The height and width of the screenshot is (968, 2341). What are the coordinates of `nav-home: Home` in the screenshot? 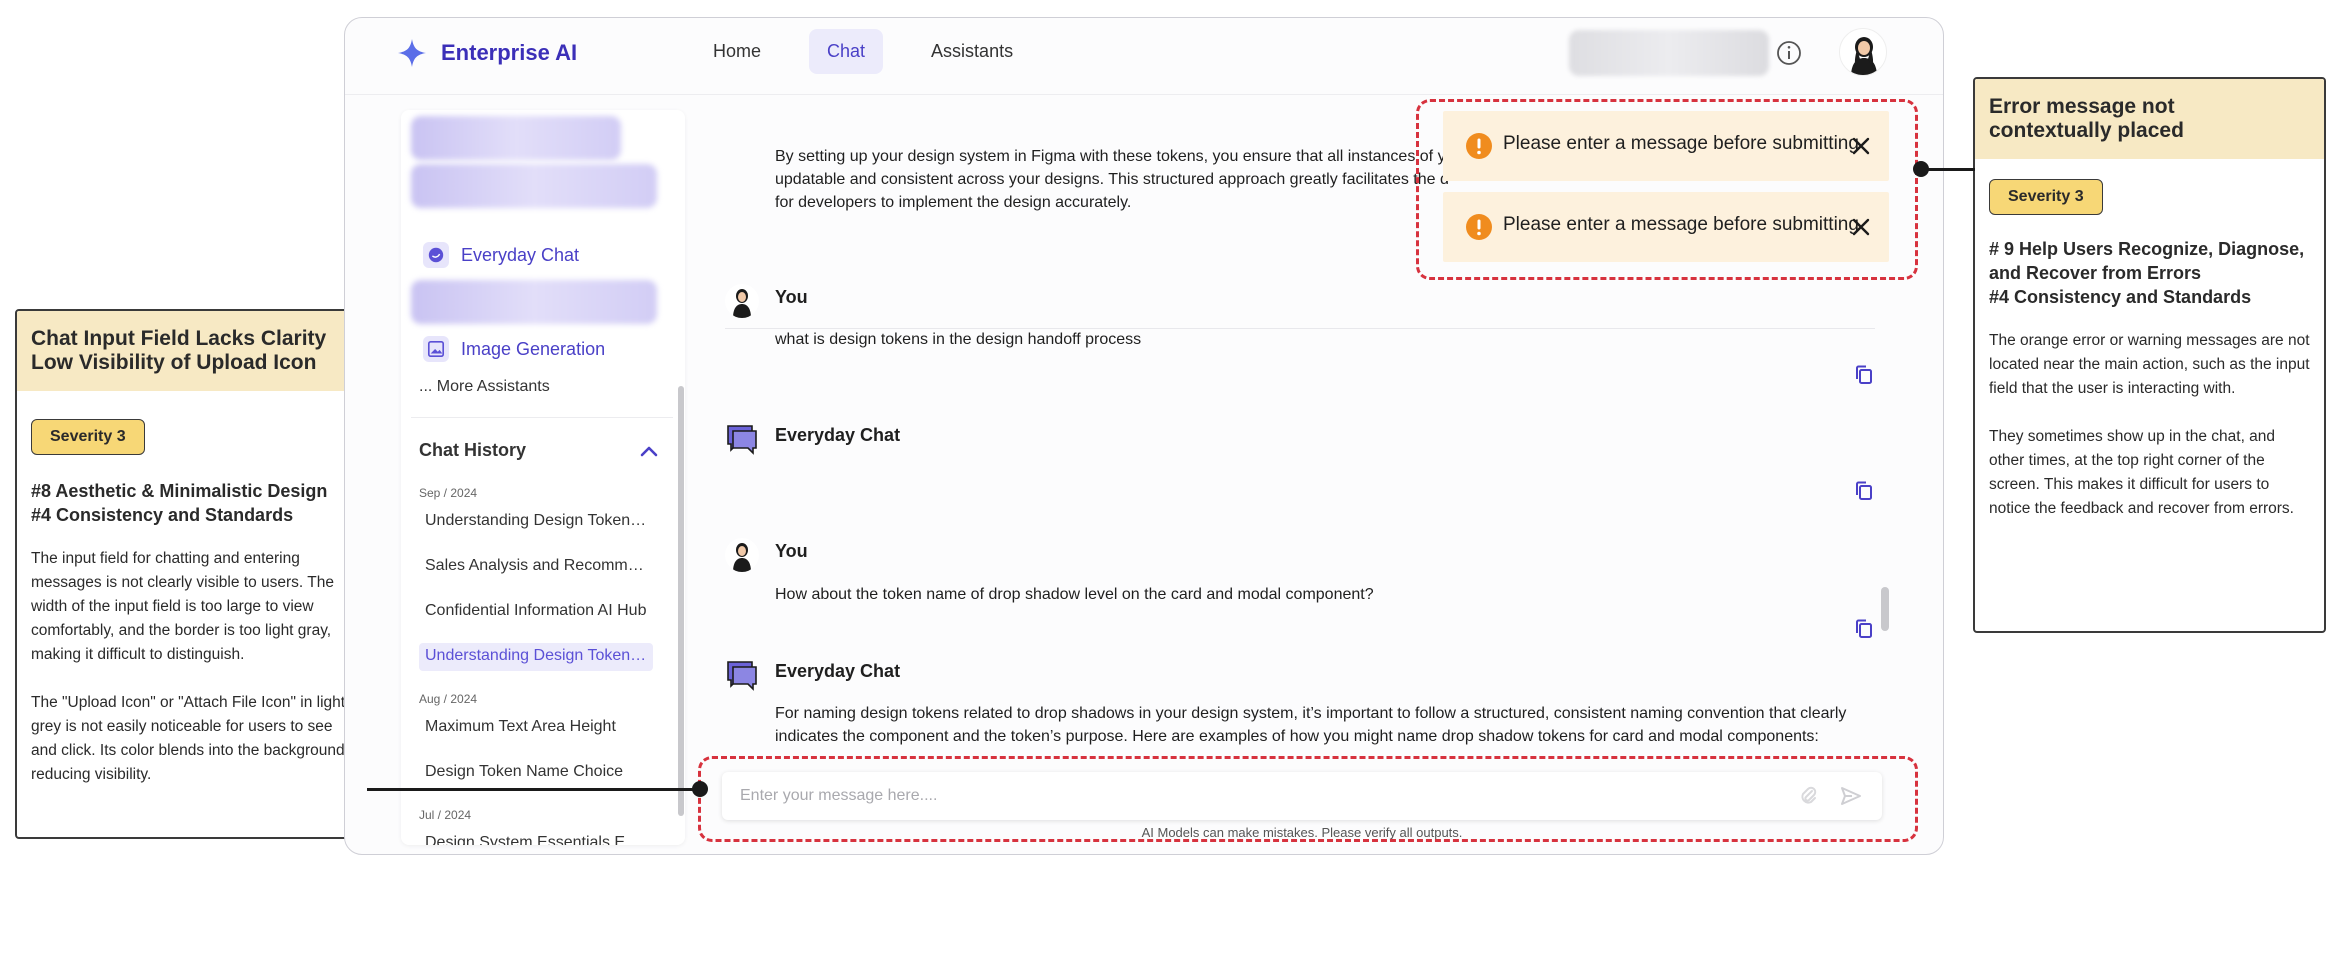 It's located at (737, 51).